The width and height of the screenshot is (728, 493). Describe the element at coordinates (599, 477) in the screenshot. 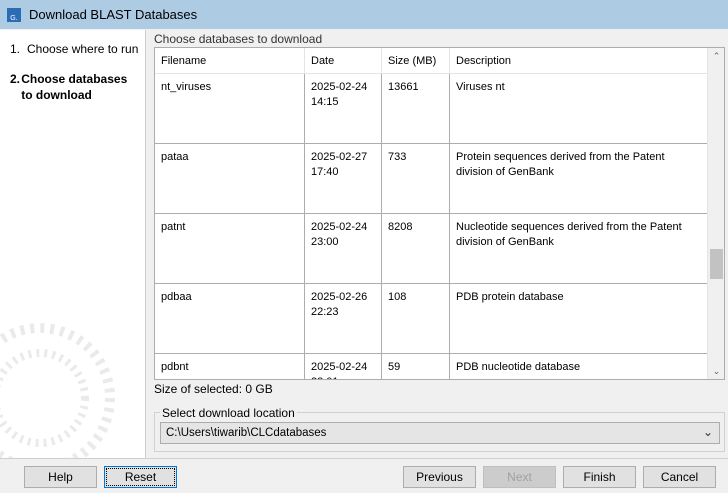

I see `finish-button: Finish` at that location.